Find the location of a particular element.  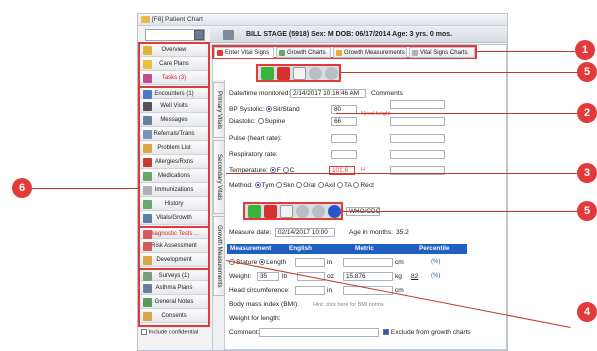

growth-comment-field is located at coordinates (319, 332).